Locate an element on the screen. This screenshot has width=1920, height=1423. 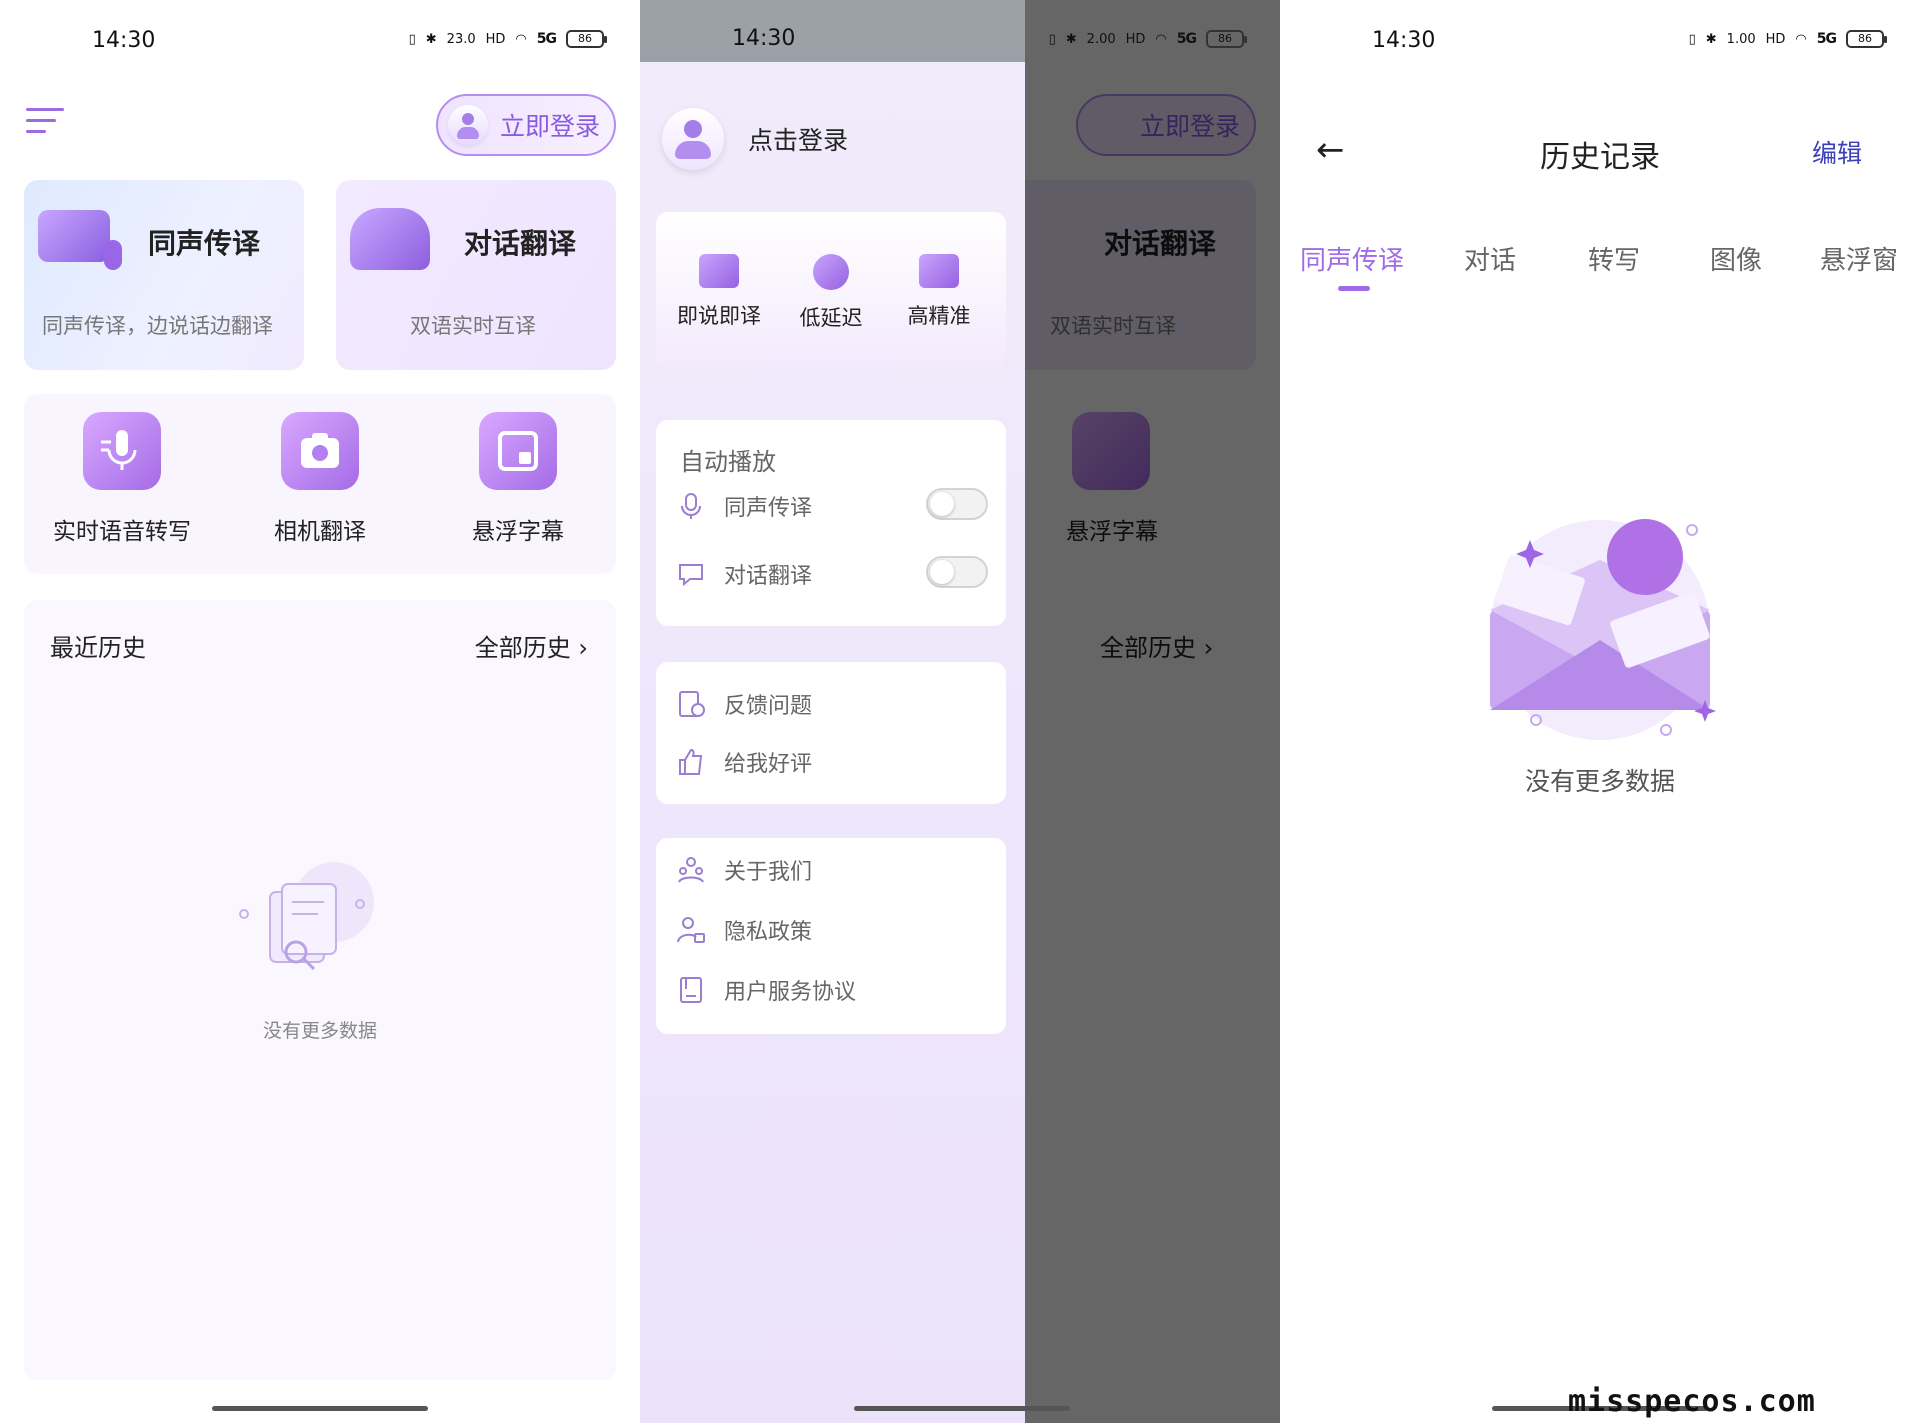
tab-floating-window: 悬浮窗 is located at coordinates (1859, 258).